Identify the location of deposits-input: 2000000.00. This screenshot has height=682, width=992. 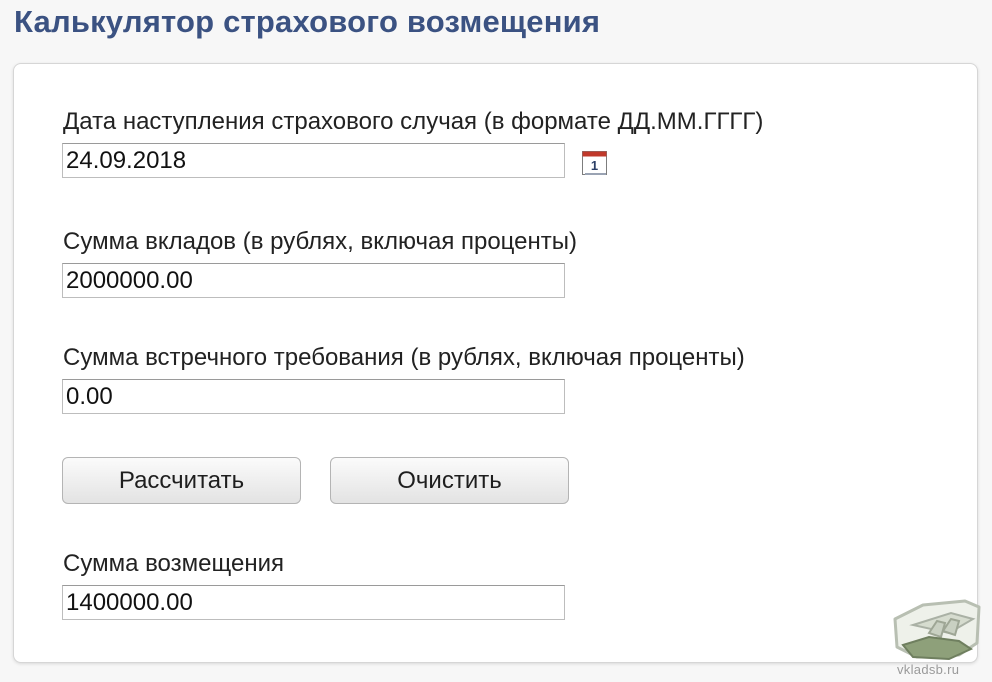
(313, 280).